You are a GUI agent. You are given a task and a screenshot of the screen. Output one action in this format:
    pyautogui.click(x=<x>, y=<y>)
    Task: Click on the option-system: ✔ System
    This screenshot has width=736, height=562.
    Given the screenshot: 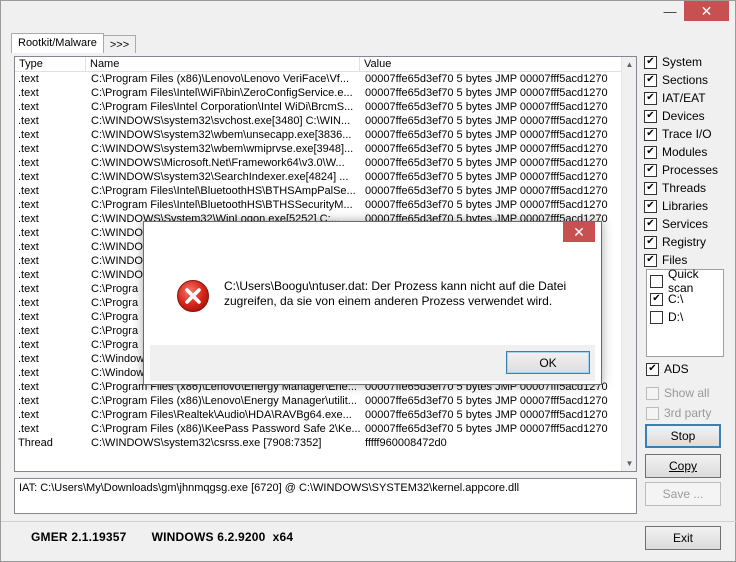 What is the action you would take?
    pyautogui.click(x=686, y=62)
    